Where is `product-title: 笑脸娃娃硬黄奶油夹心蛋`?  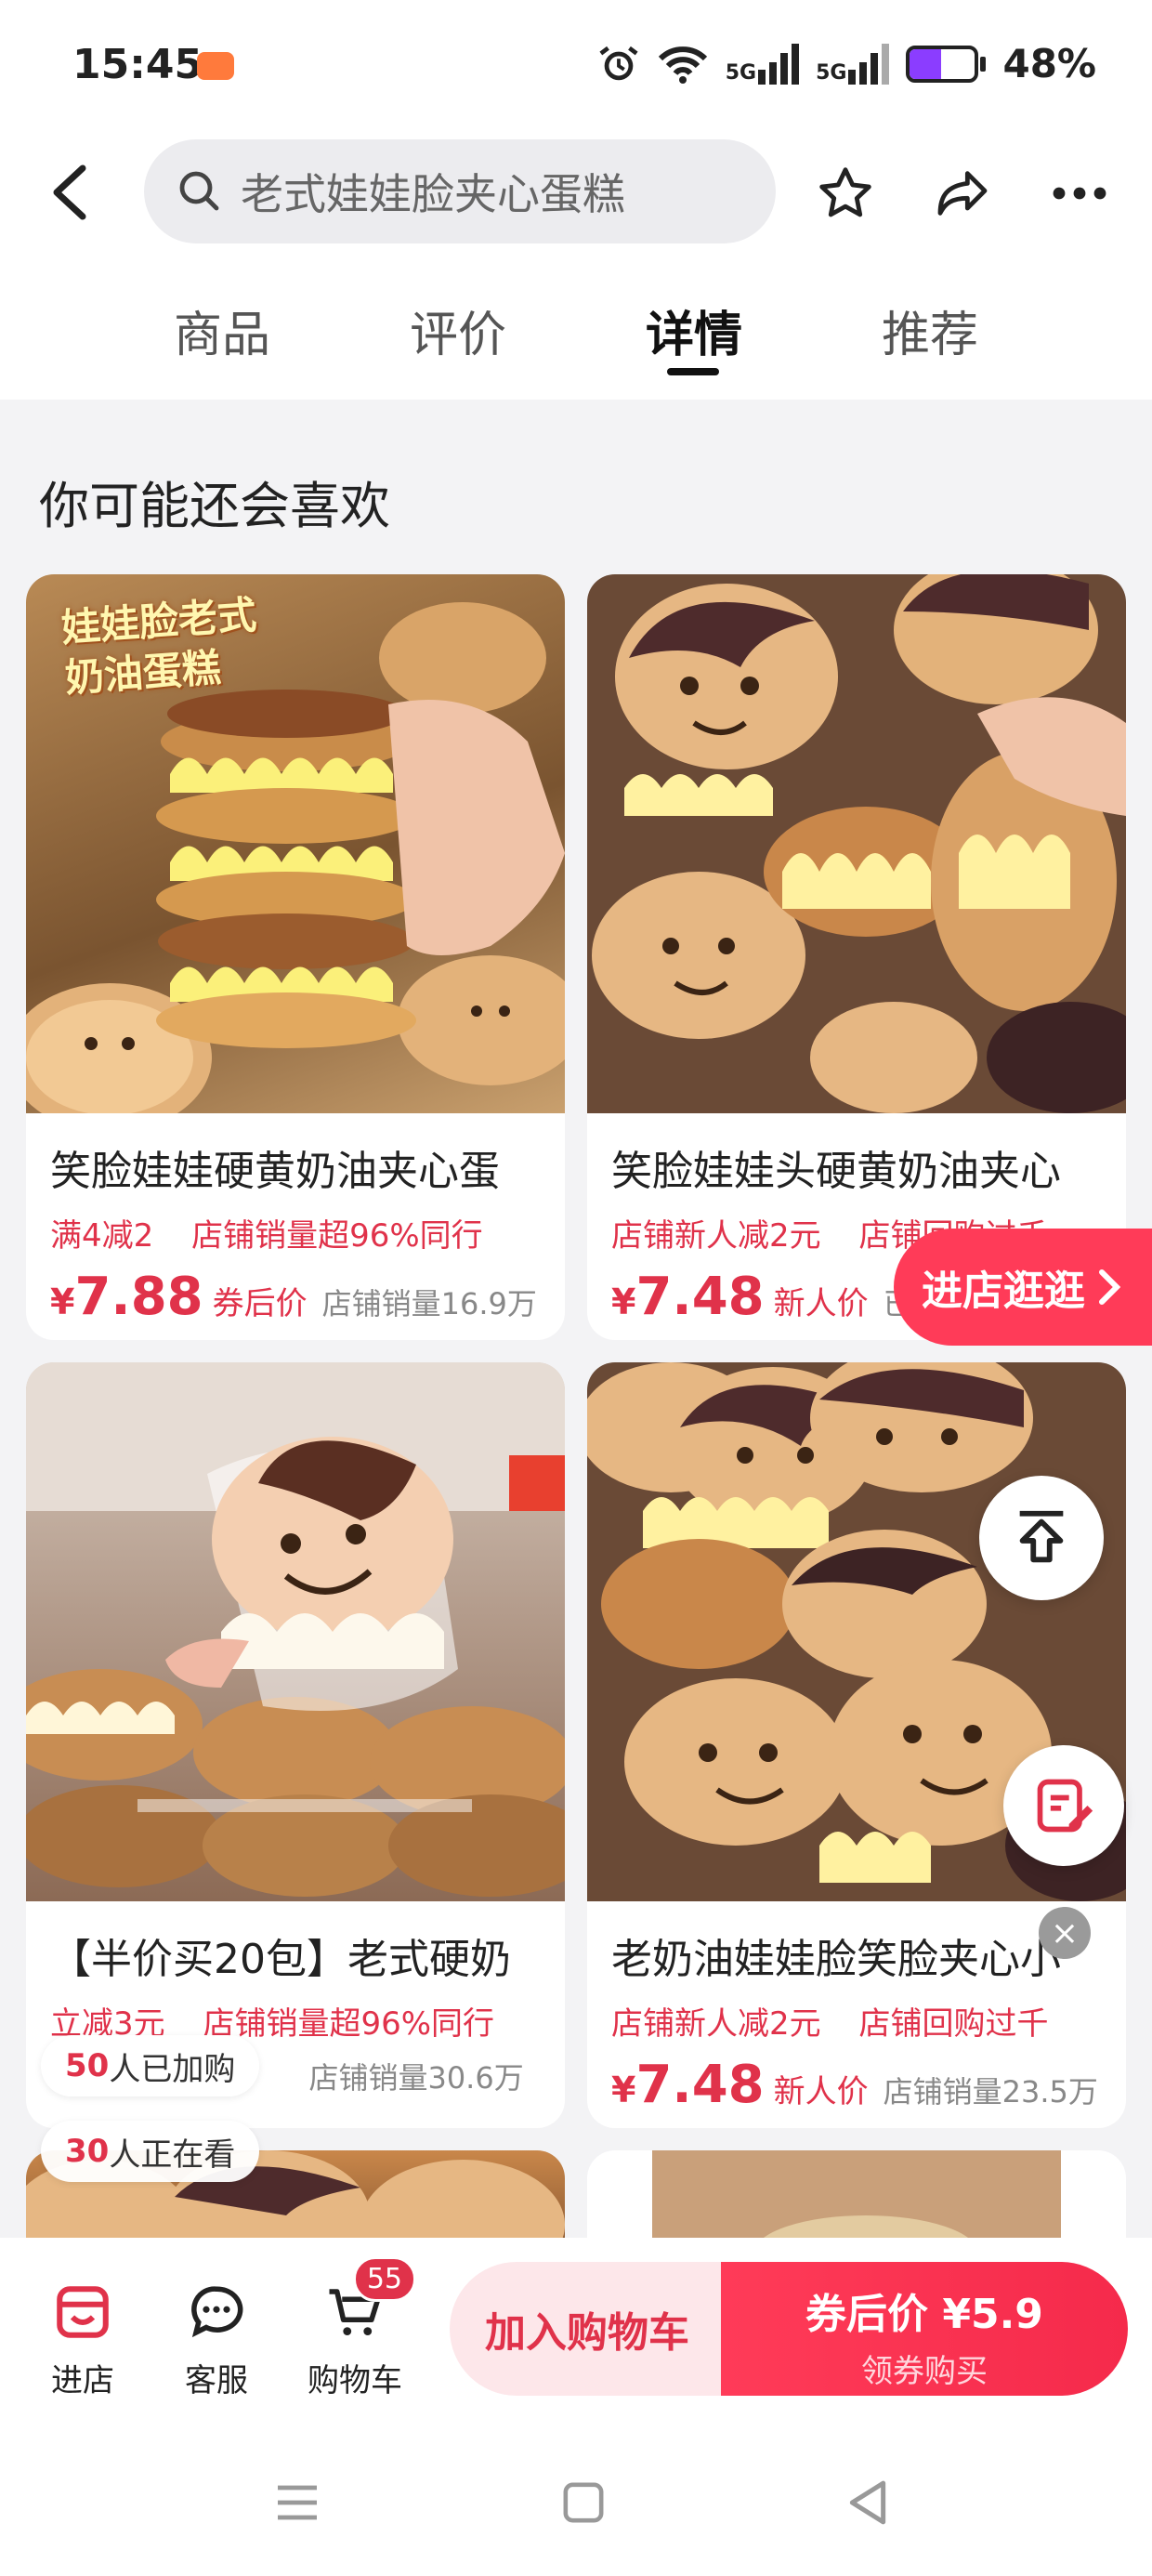
product-title: 笑脸娃娃硬黄奶油夹心蛋 is located at coordinates (275, 1171).